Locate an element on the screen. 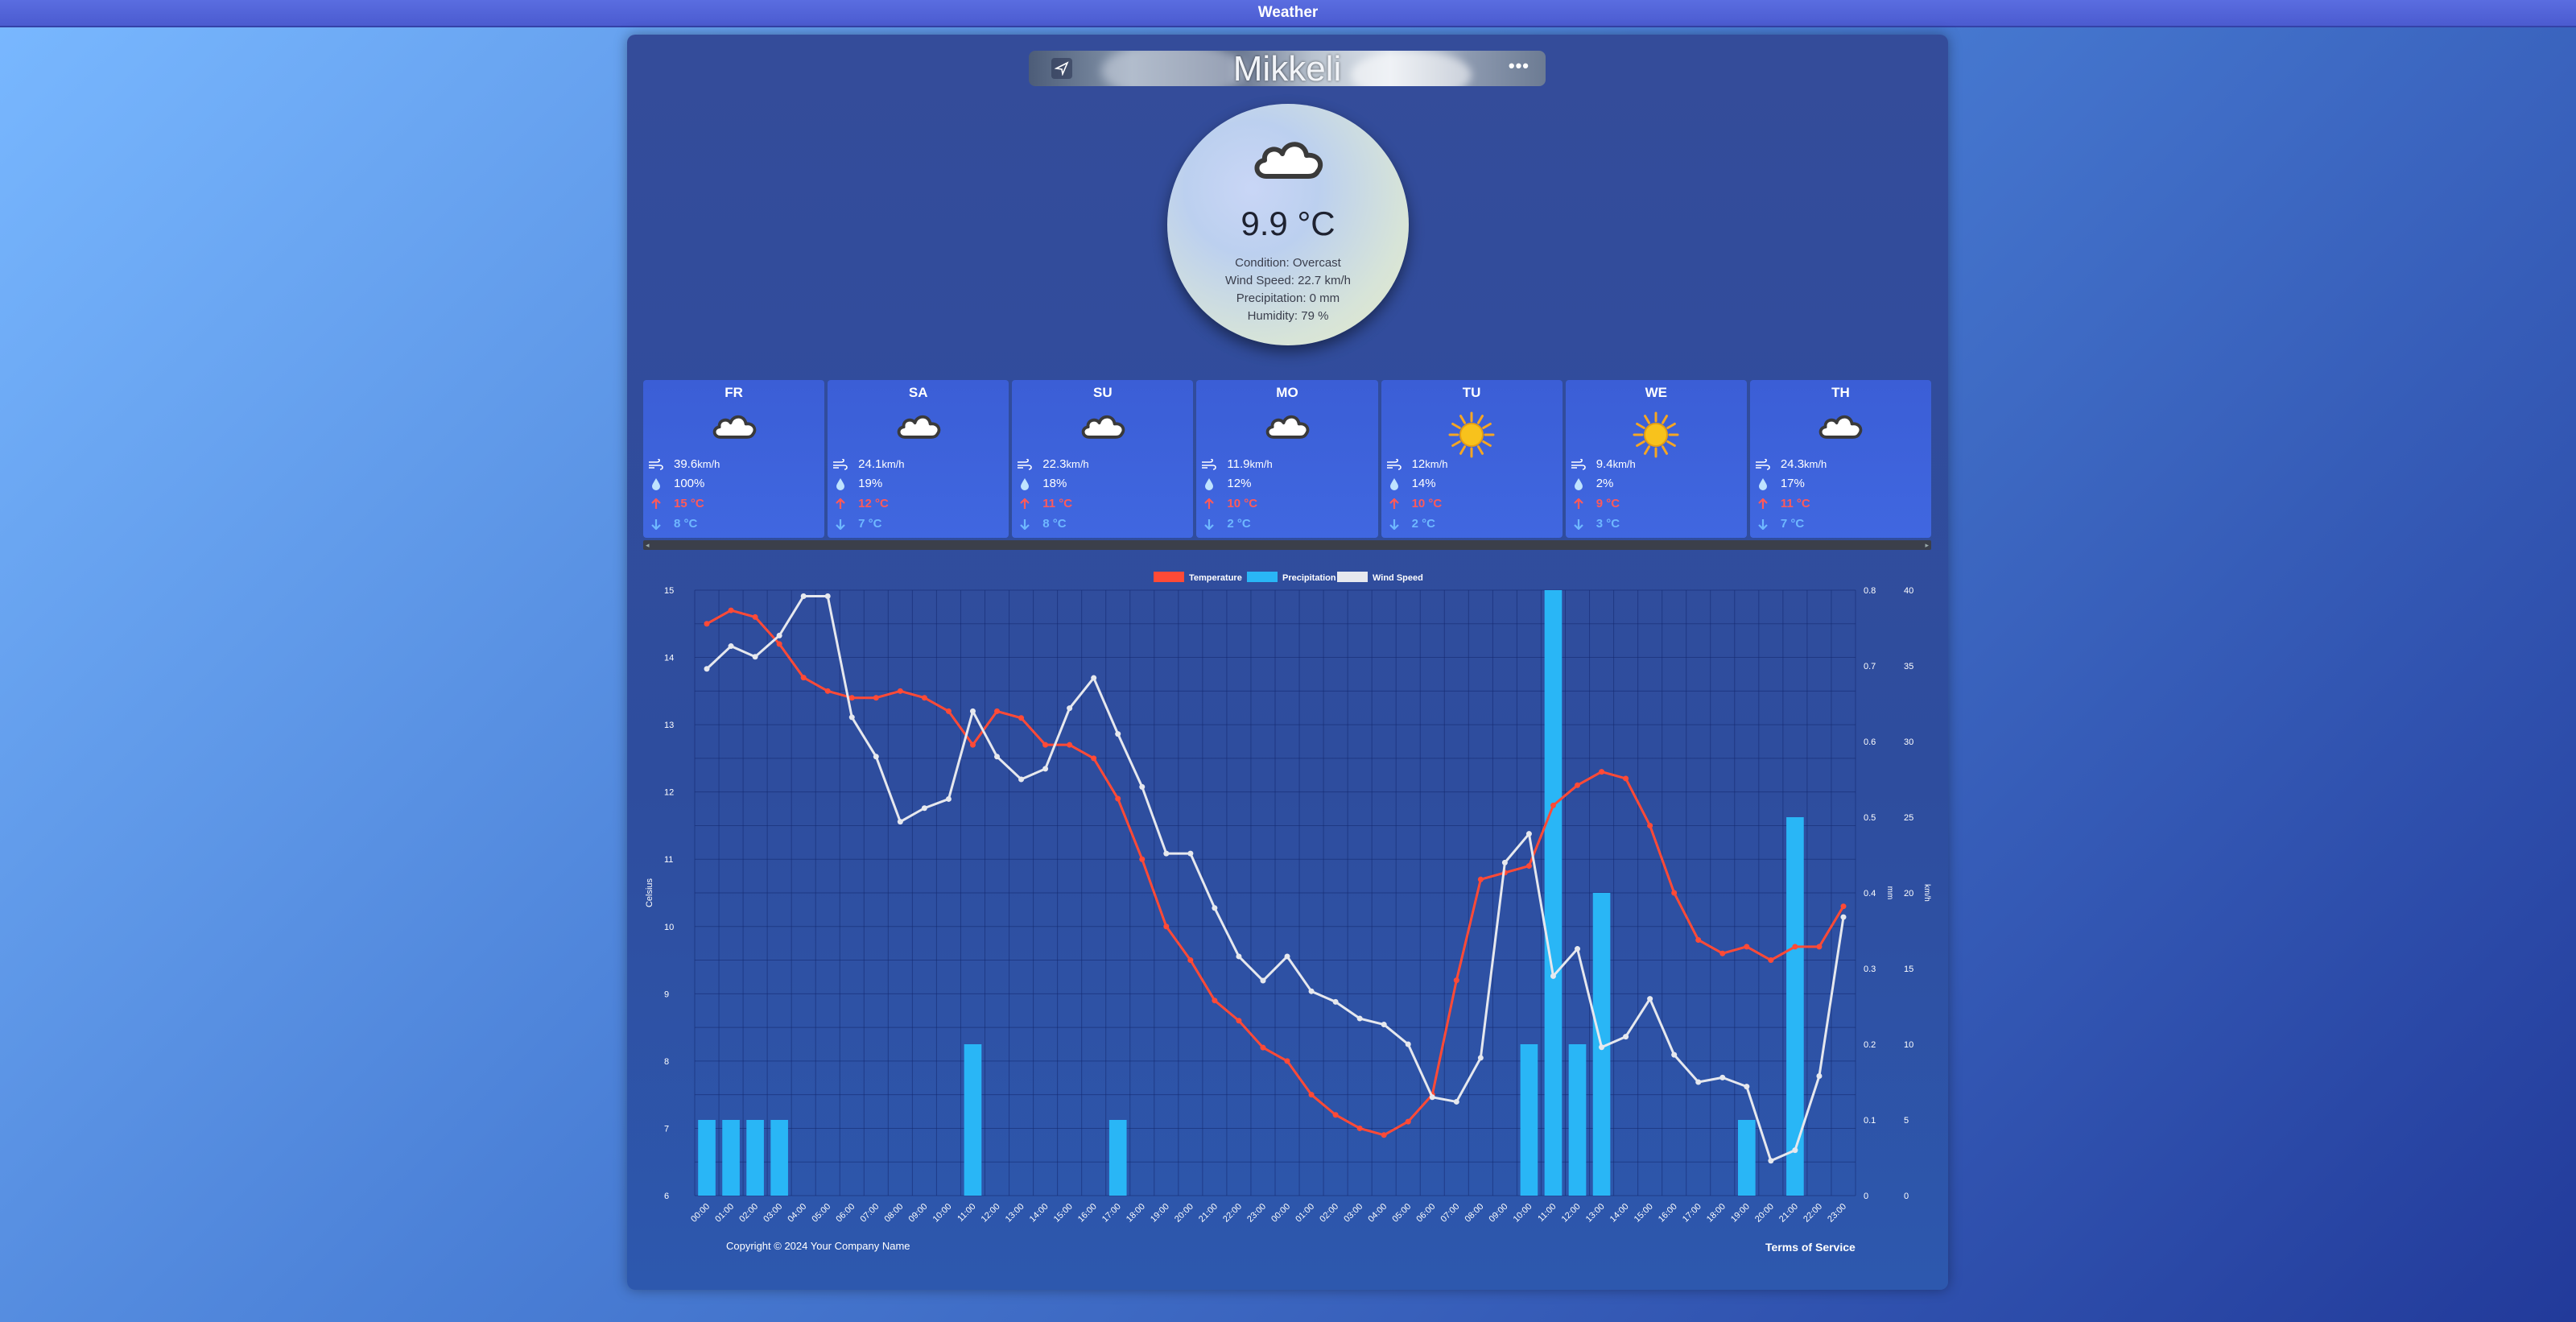 This screenshot has height=1322, width=2576. y-kmh-tick-label: 25 is located at coordinates (1908, 818).